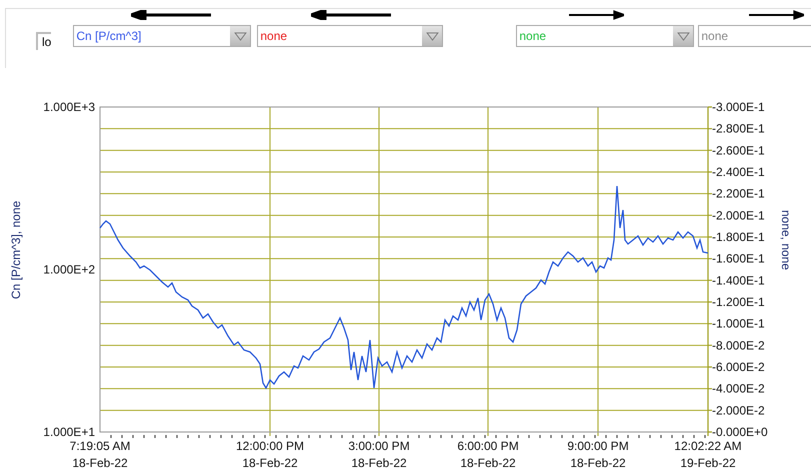 The height and width of the screenshot is (475, 811). Describe the element at coordinates (708, 454) in the screenshot. I see `axis-tick-label: 12:02:22 AM 19-Feb-22` at that location.